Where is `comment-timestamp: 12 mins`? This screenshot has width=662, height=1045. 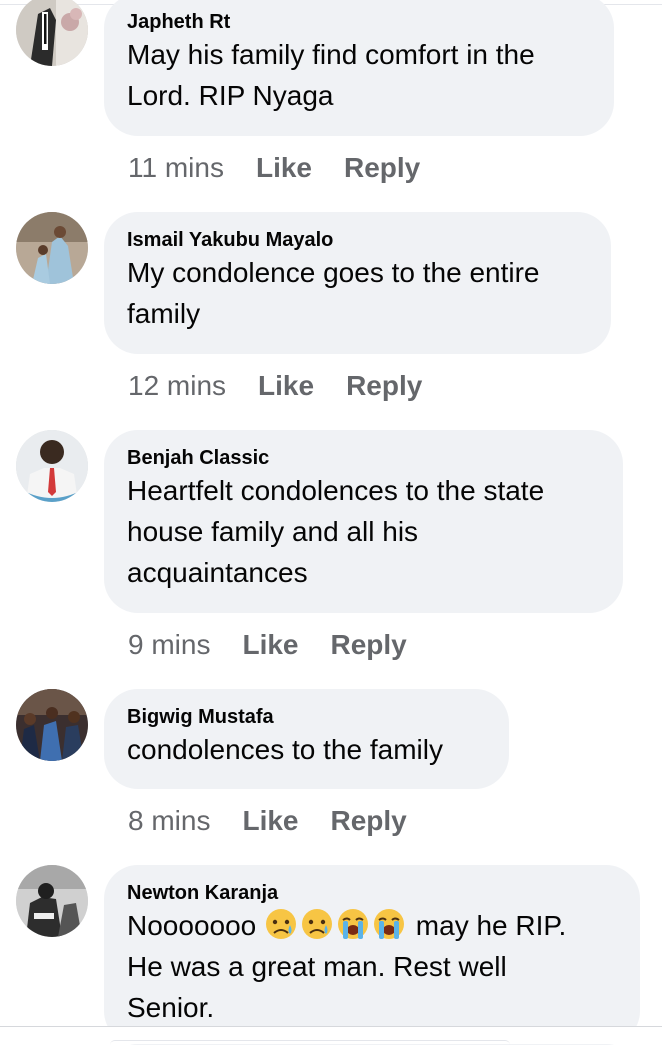
comment-timestamp: 12 mins is located at coordinates (177, 385).